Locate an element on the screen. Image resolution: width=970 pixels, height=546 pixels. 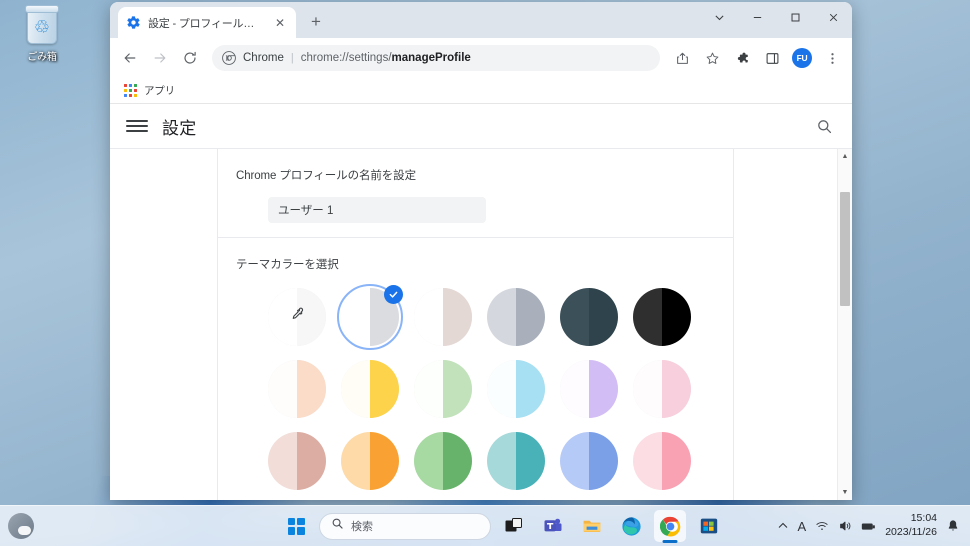
swatch-black is located at coordinates (662, 317).